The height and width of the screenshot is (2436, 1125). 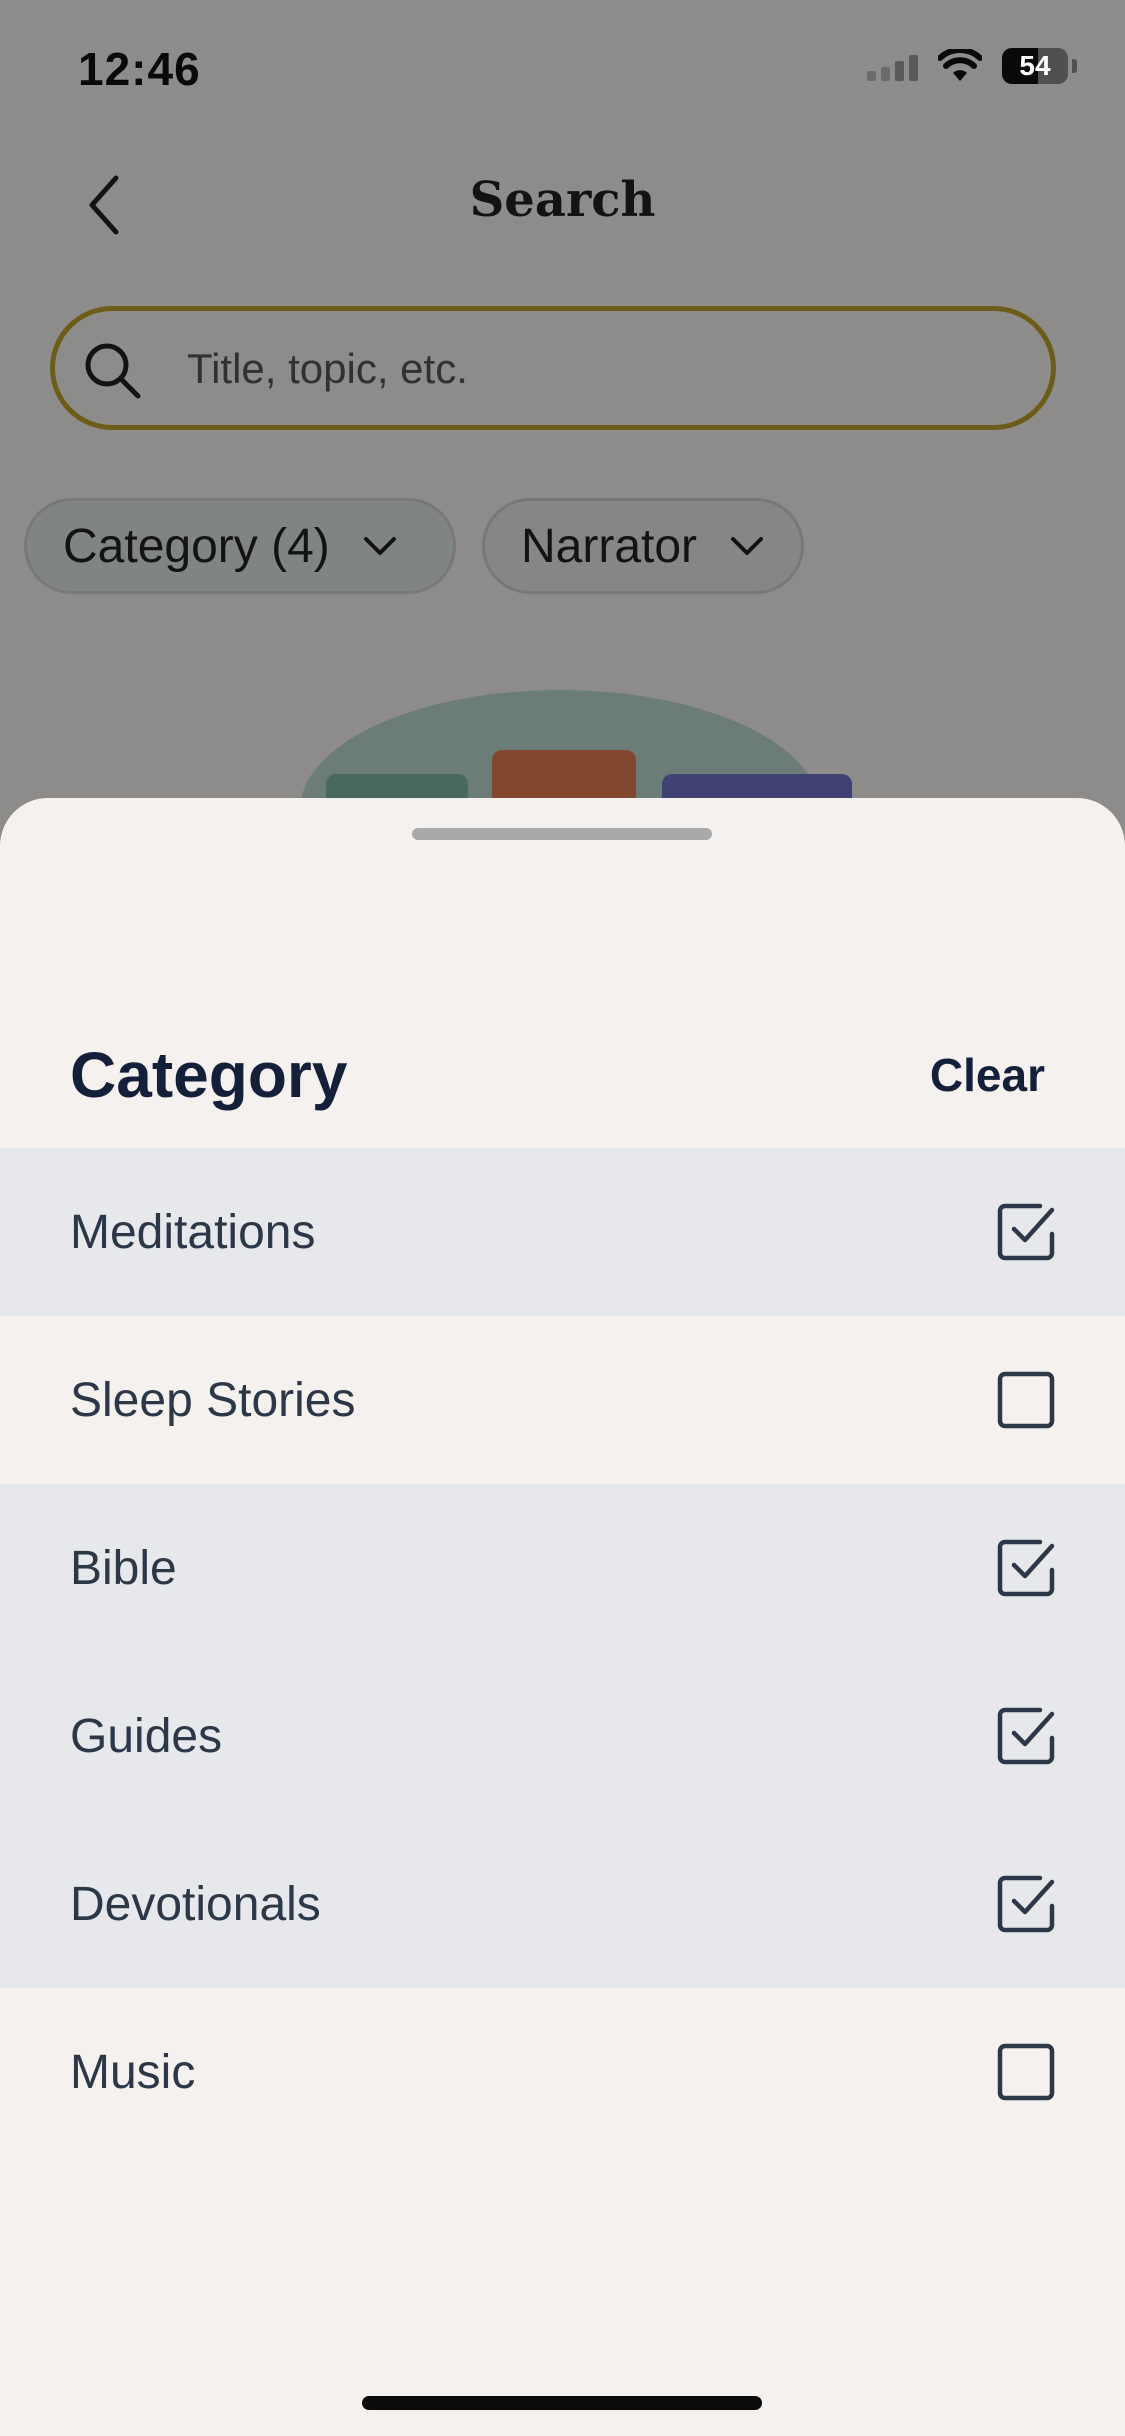 What do you see at coordinates (562, 2072) in the screenshot?
I see `option-music: Music` at bounding box center [562, 2072].